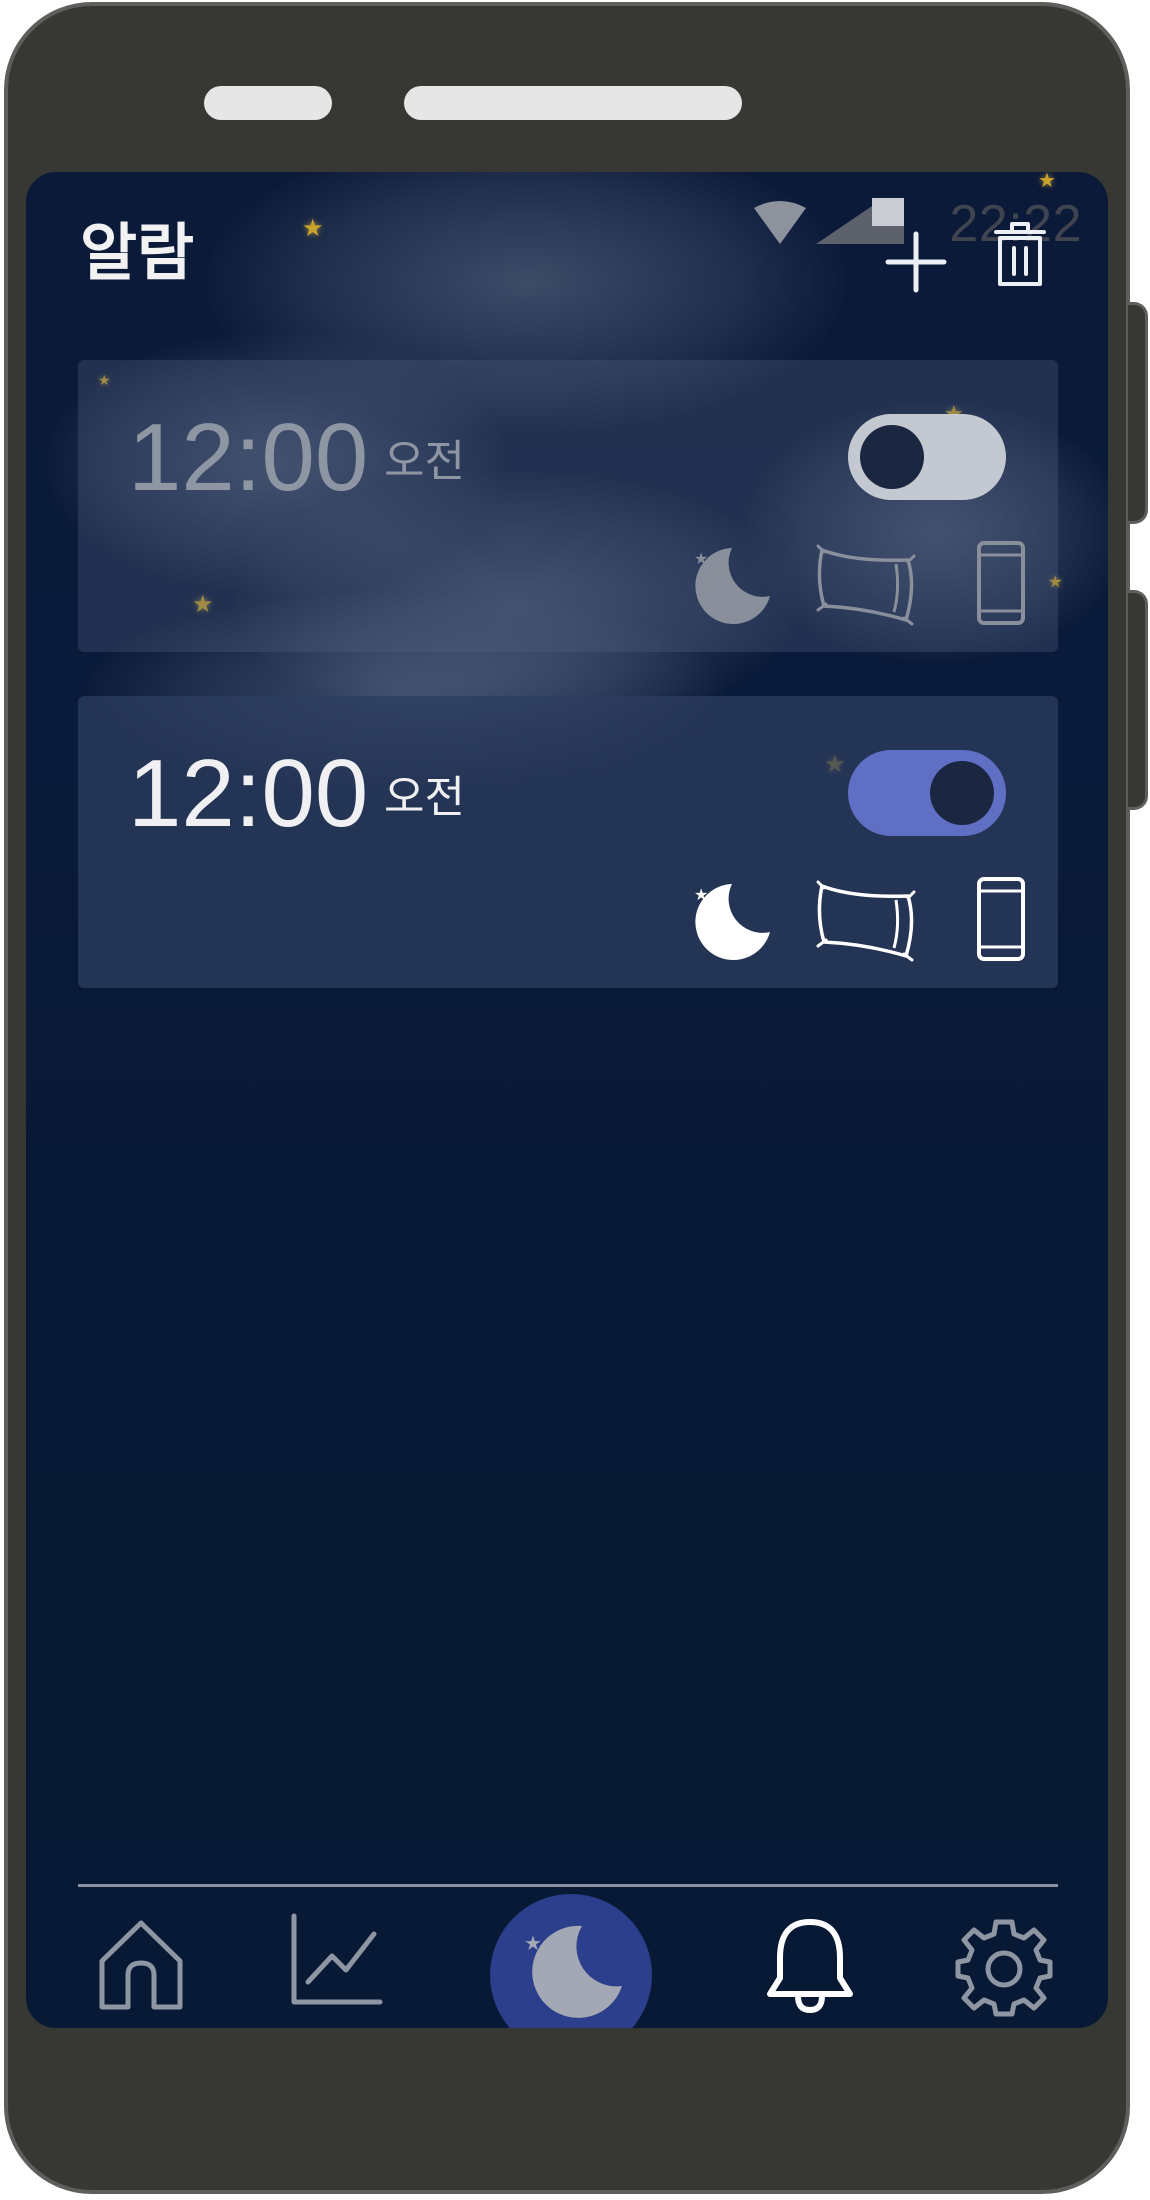  What do you see at coordinates (137, 252) in the screenshot?
I see `page-title: 알람` at bounding box center [137, 252].